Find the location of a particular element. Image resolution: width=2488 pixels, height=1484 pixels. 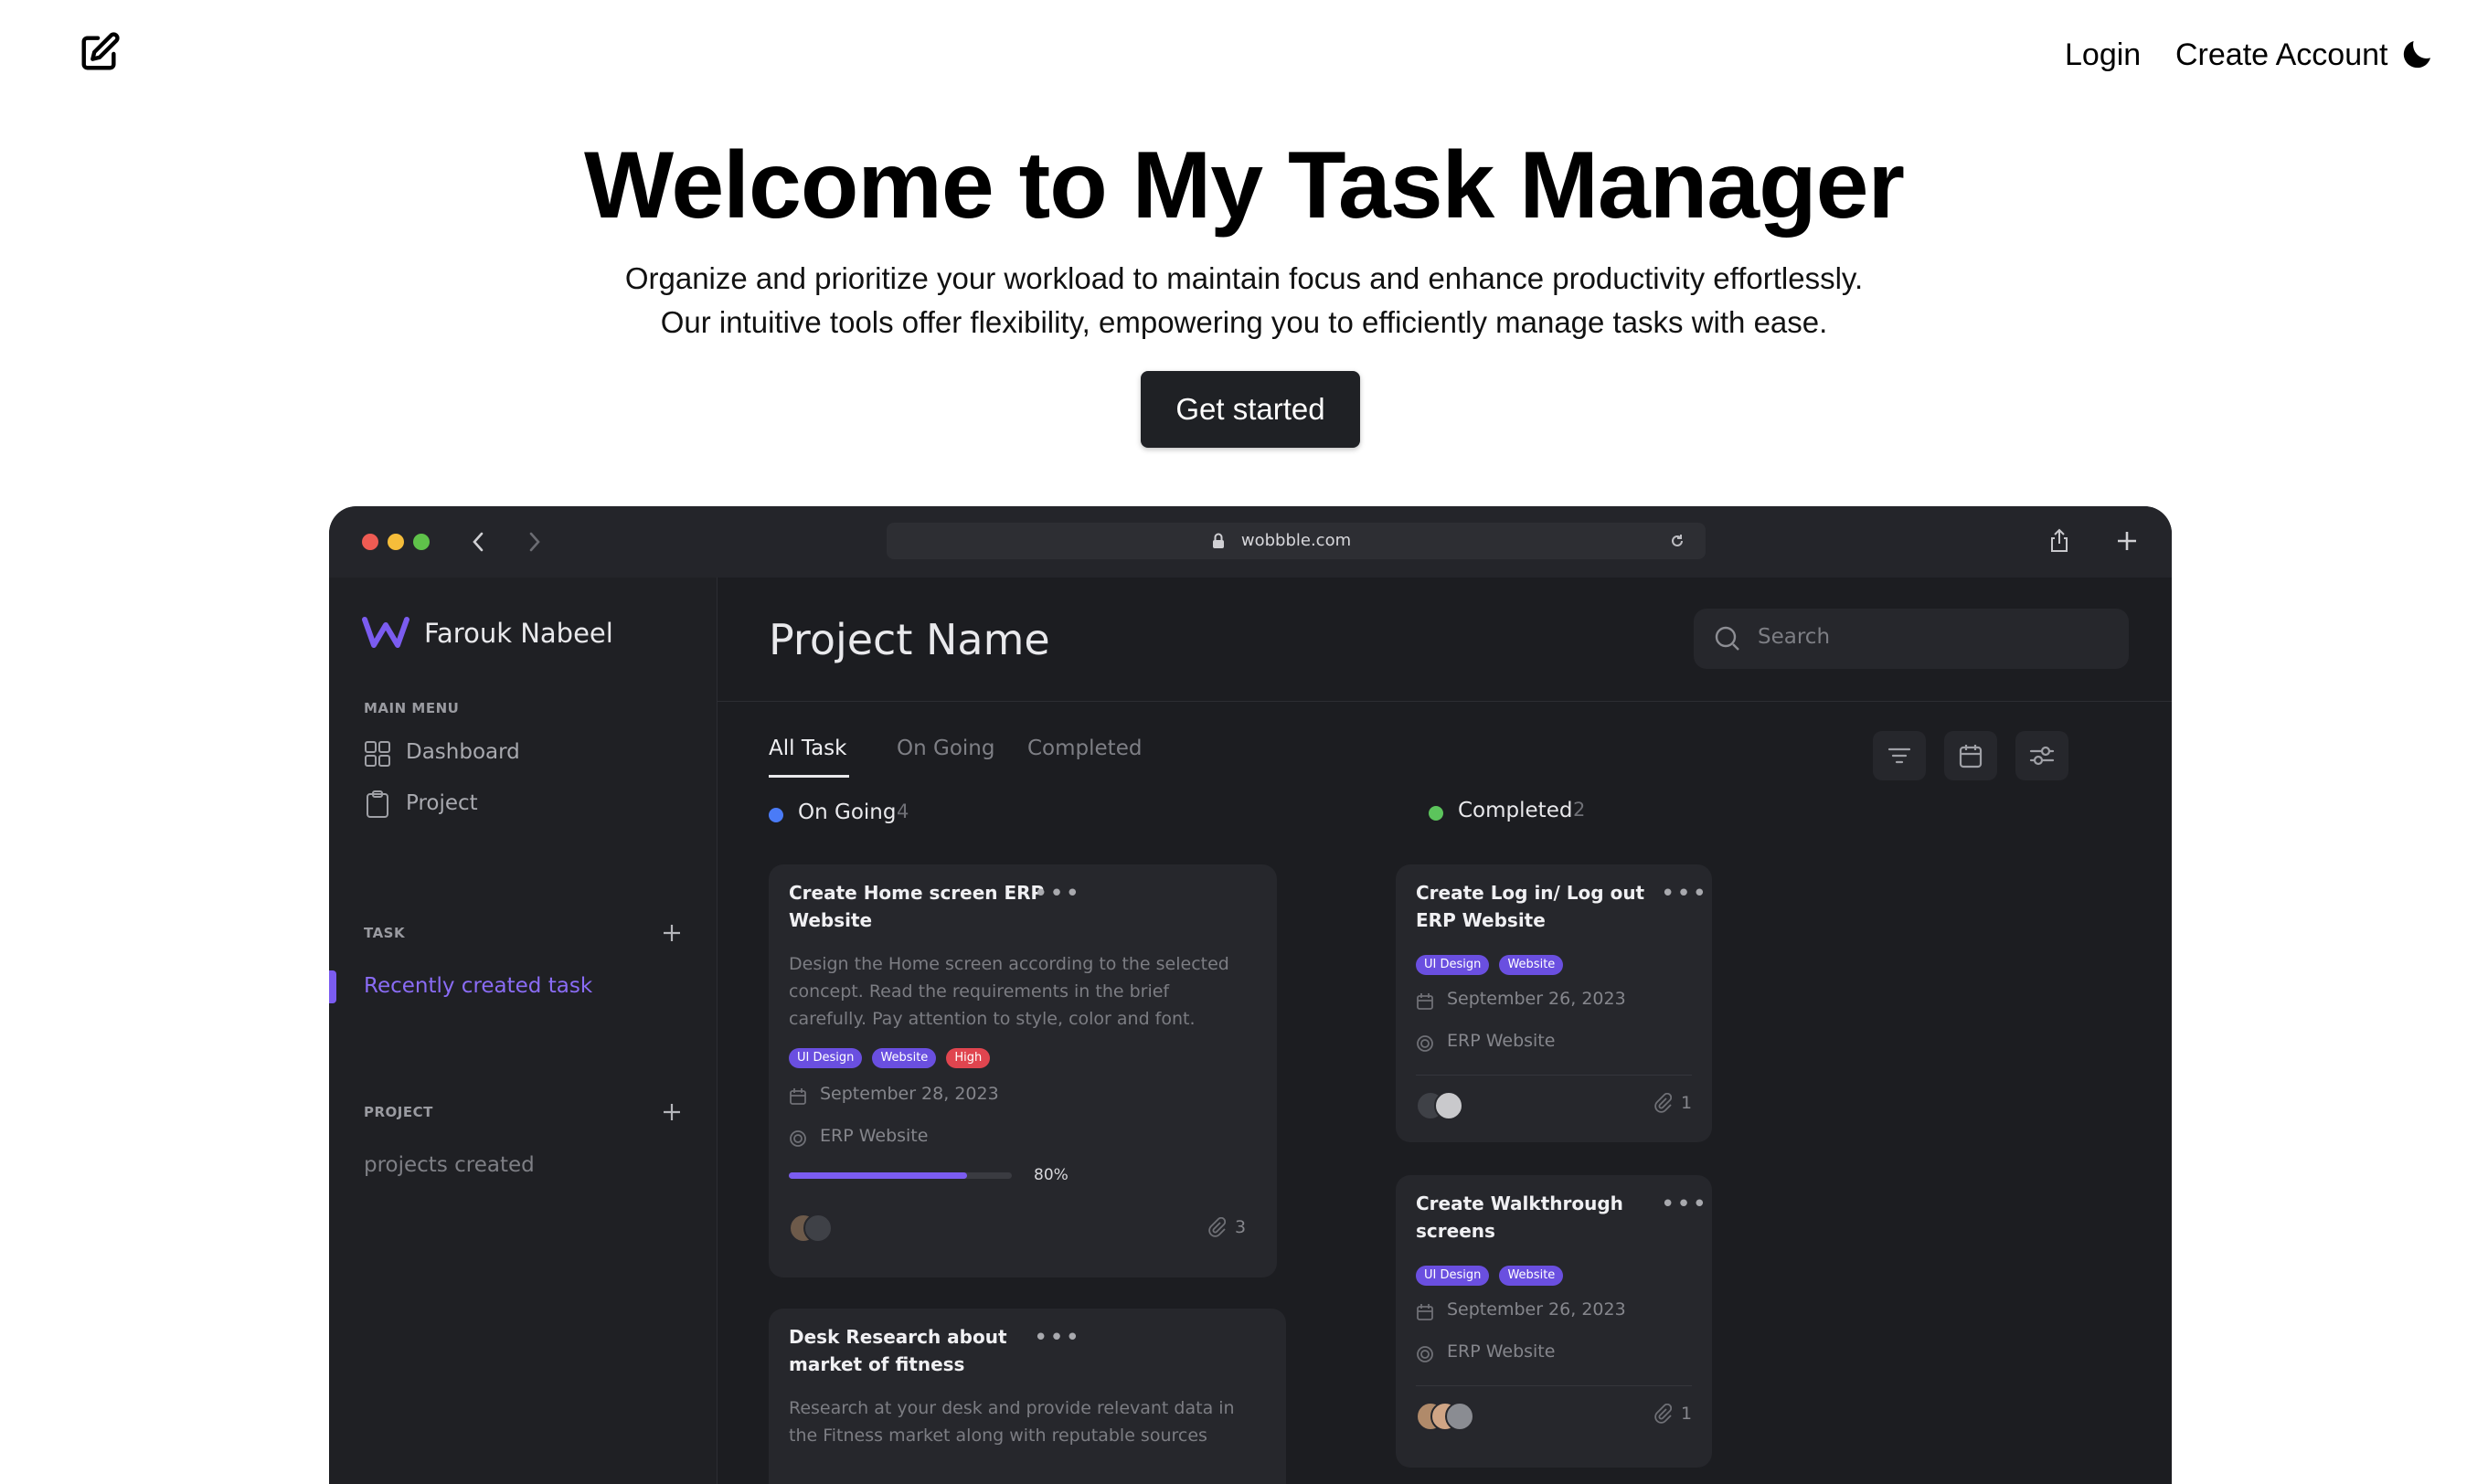

progress-track is located at coordinates (900, 1175).